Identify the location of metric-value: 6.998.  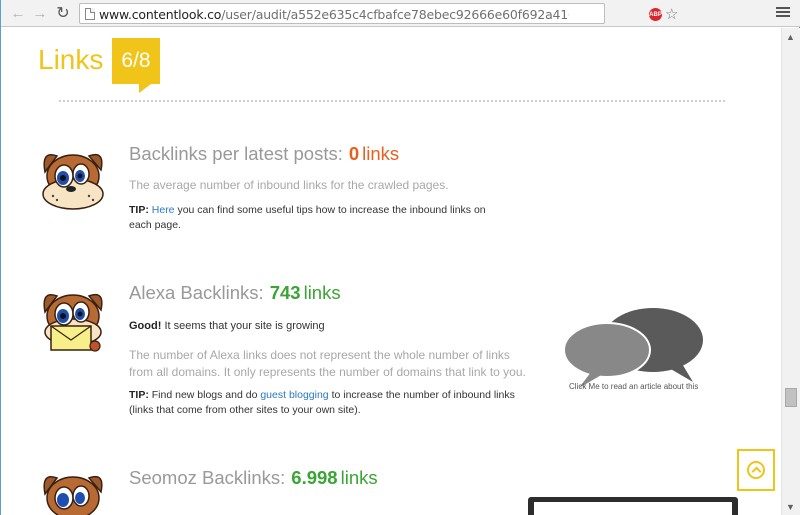
(314, 477).